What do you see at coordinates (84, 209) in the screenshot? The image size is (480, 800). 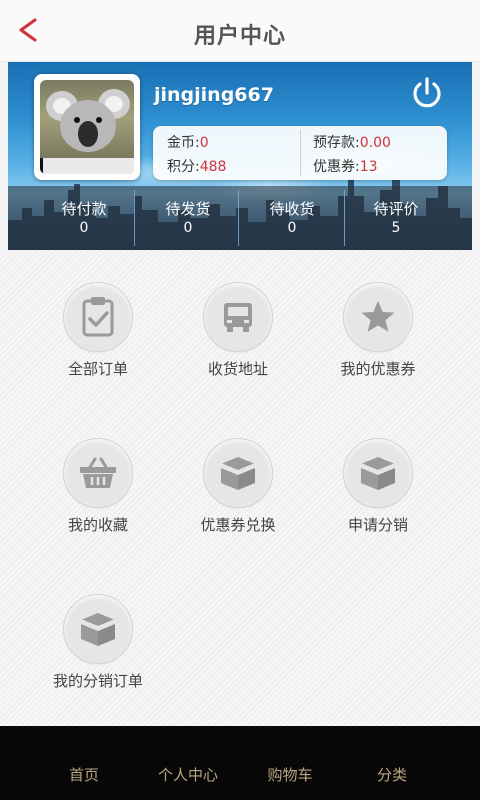 I see `order-status-label: 待付款` at bounding box center [84, 209].